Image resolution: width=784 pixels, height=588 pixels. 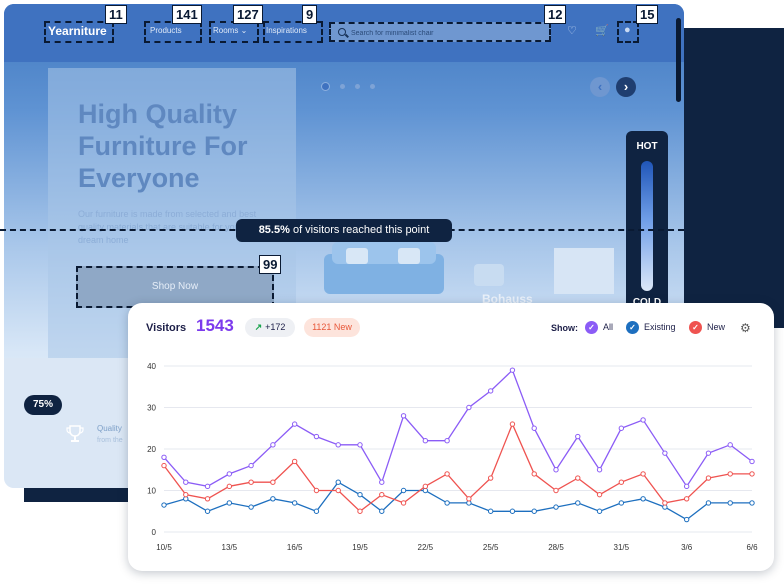 I want to click on heatmap-zone-products, so click(x=173, y=32).